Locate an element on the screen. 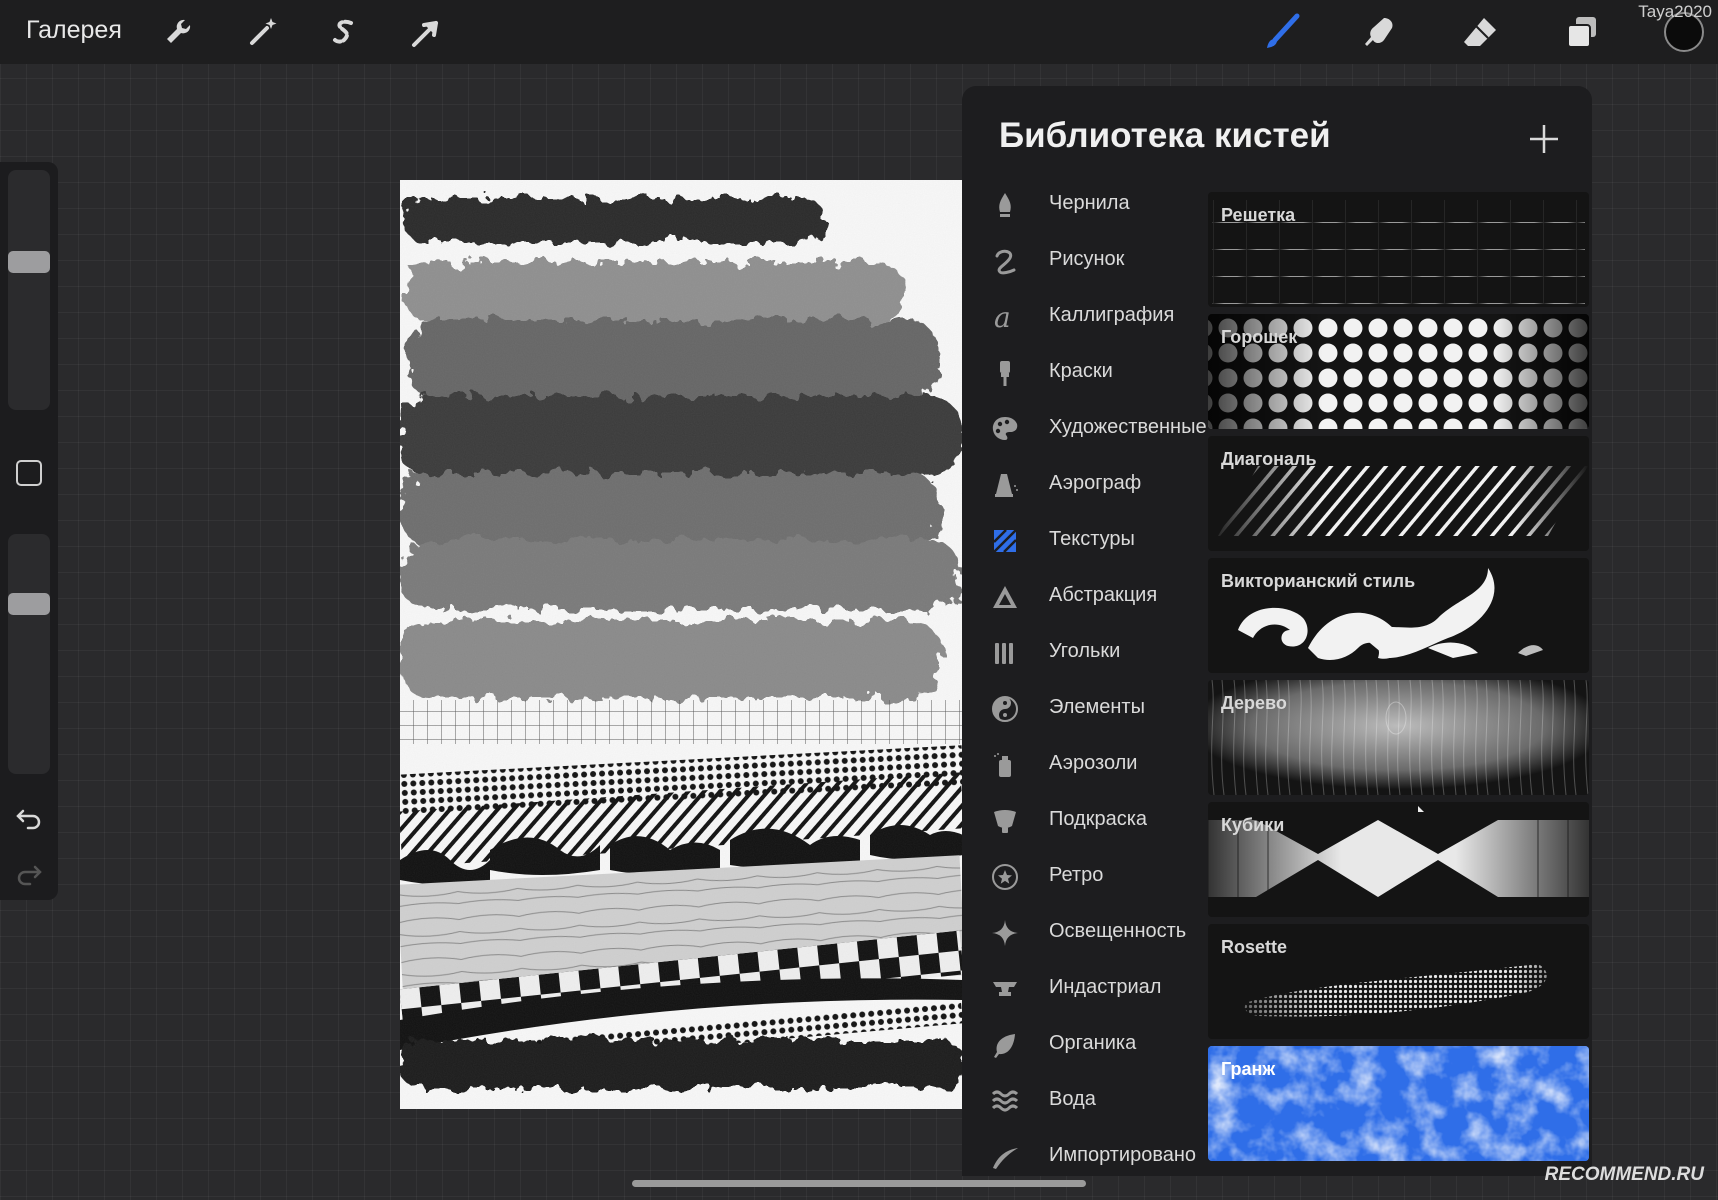  swoosh-icon is located at coordinates (1005, 1157).